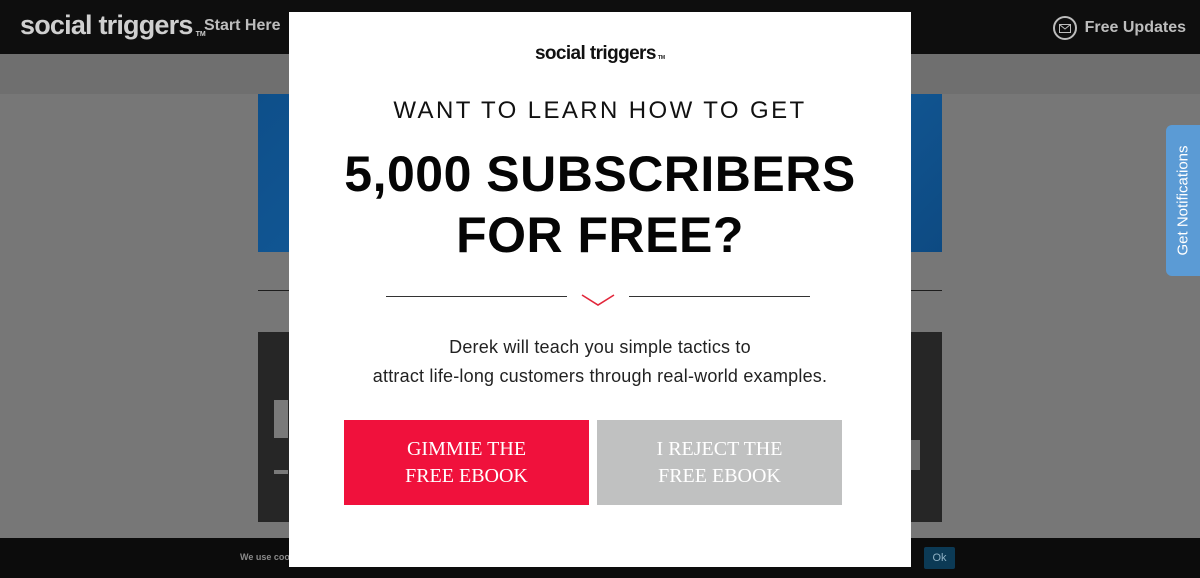 The image size is (1200, 578). I want to click on reject-ebook-label: I REJECT THE FREE EBOOK, so click(719, 462).